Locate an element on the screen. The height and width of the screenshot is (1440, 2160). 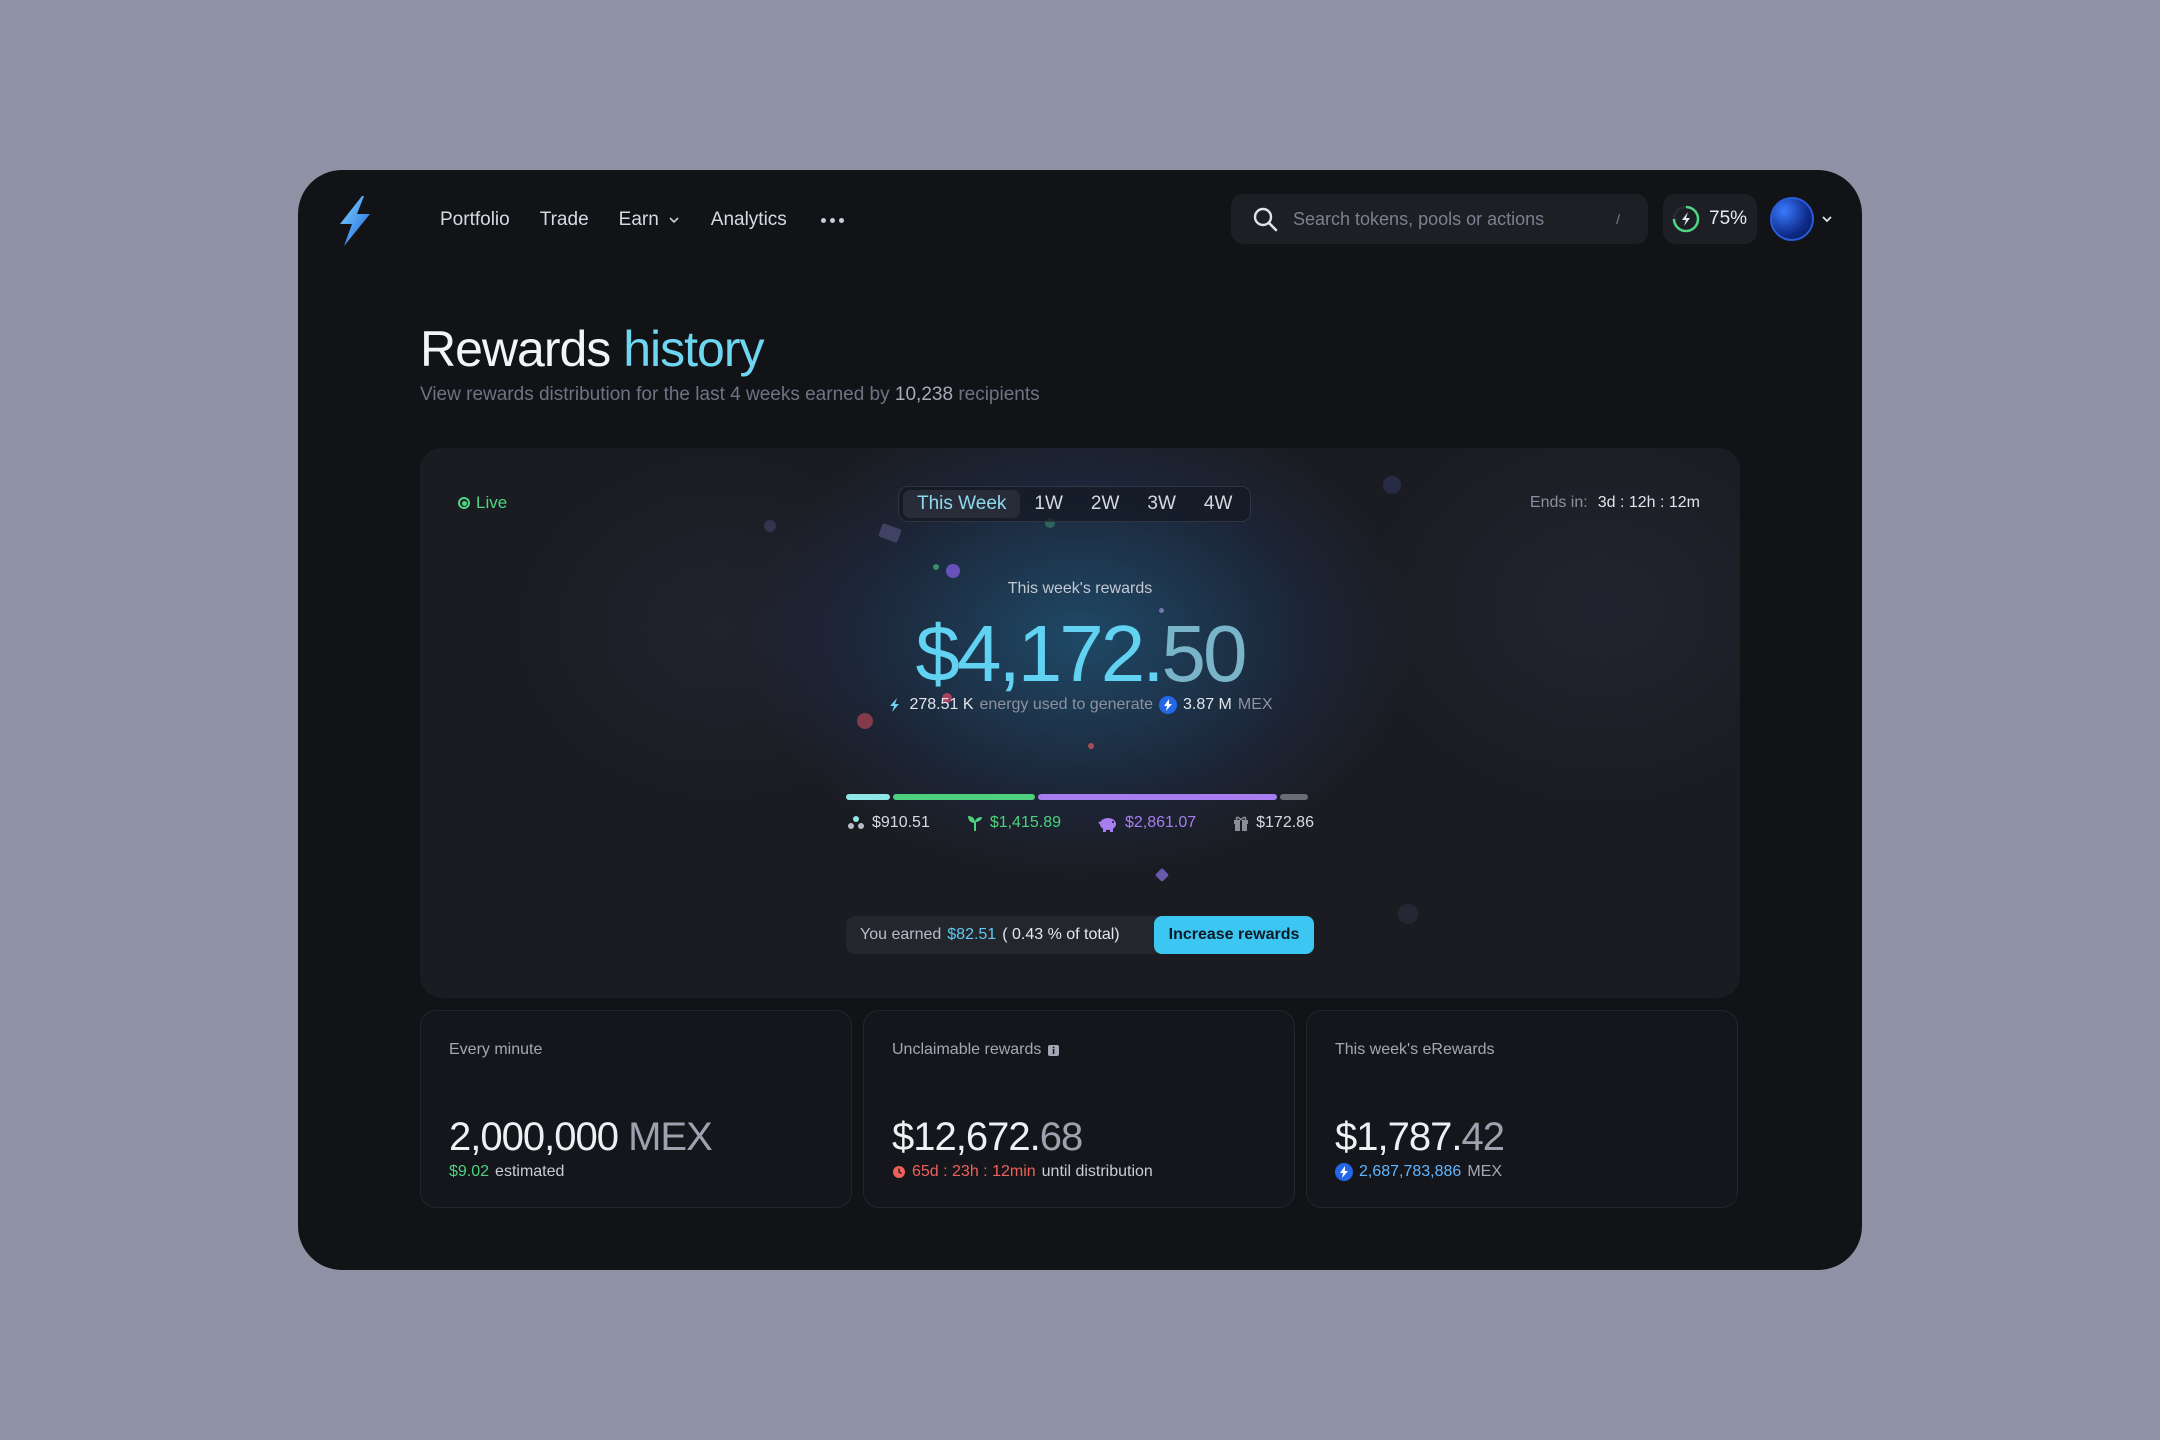
card-sub-highlight: 2,687,783,886 is located at coordinates (1410, 1171).